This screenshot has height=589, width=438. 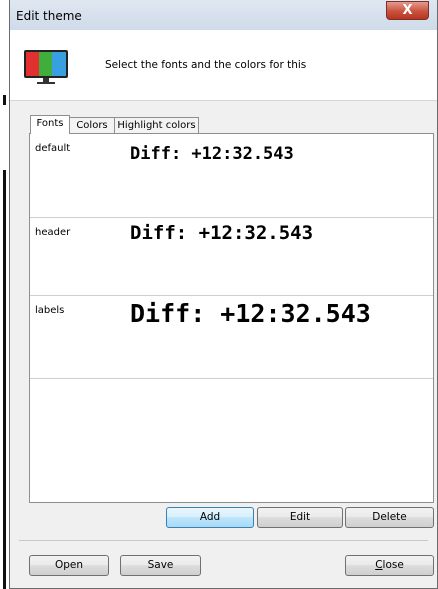 I want to click on font-name: header, so click(x=53, y=232).